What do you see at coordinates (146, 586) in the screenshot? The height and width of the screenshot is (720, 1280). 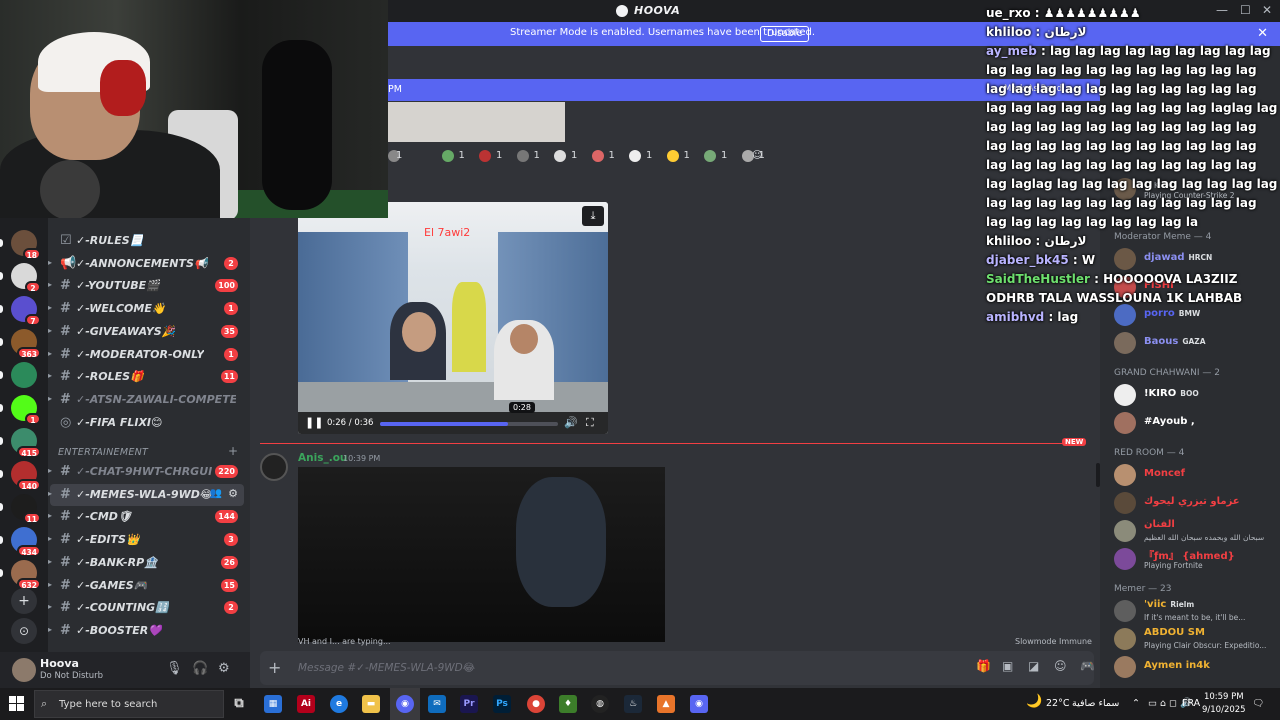 I see `channel-item: ▸ # ✓-GAMES🎮 15` at bounding box center [146, 586].